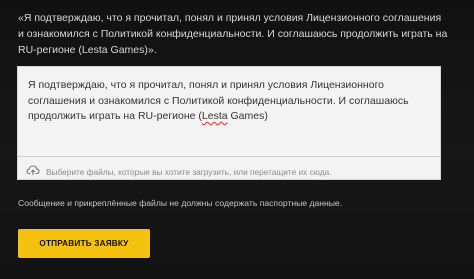 This screenshot has height=279, width=474. What do you see at coordinates (84, 243) in the screenshot?
I see `submit-request-button: ОТПРАВИТЬ ЗАЯВКУ` at bounding box center [84, 243].